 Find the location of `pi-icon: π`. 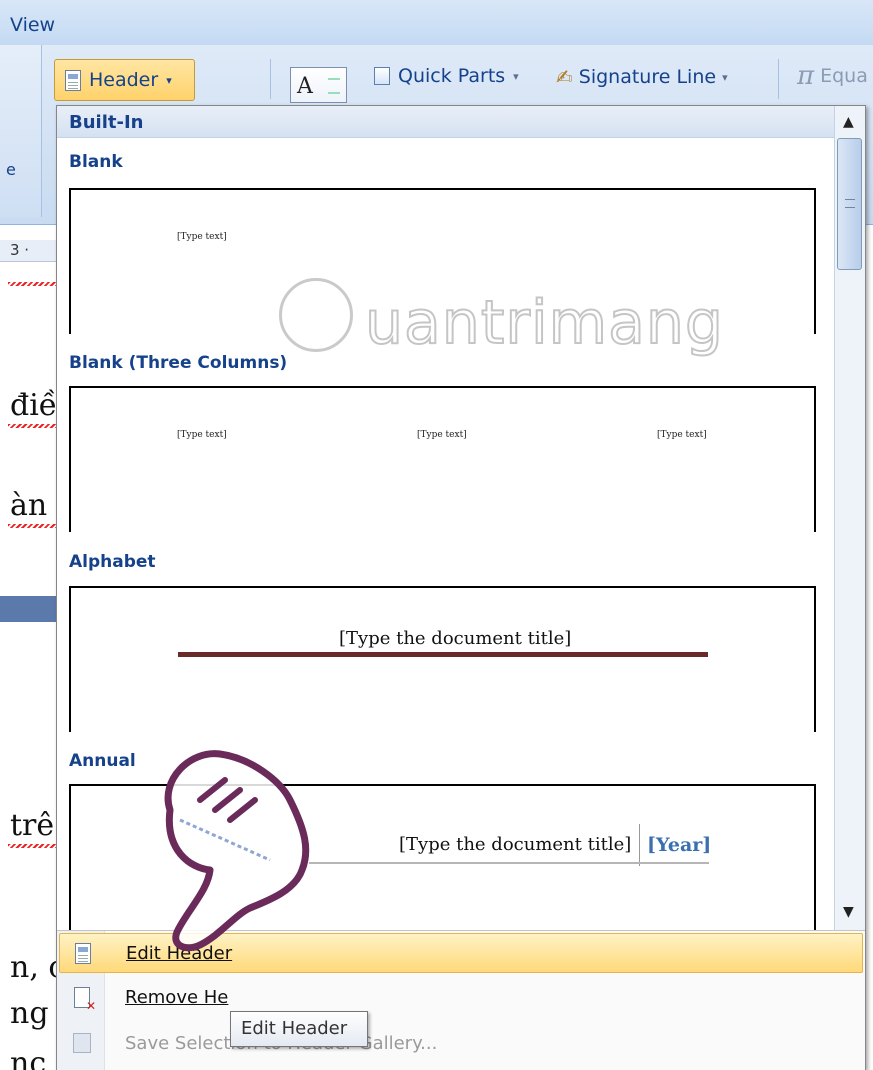

pi-icon: π is located at coordinates (806, 76).